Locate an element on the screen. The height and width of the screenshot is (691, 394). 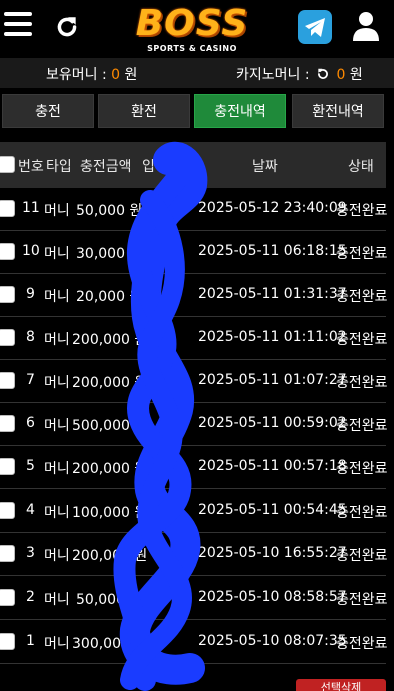
table-row: 7 머니 200,000 원 2025-05-11 01:07:27 충전완료 is located at coordinates (194, 381).